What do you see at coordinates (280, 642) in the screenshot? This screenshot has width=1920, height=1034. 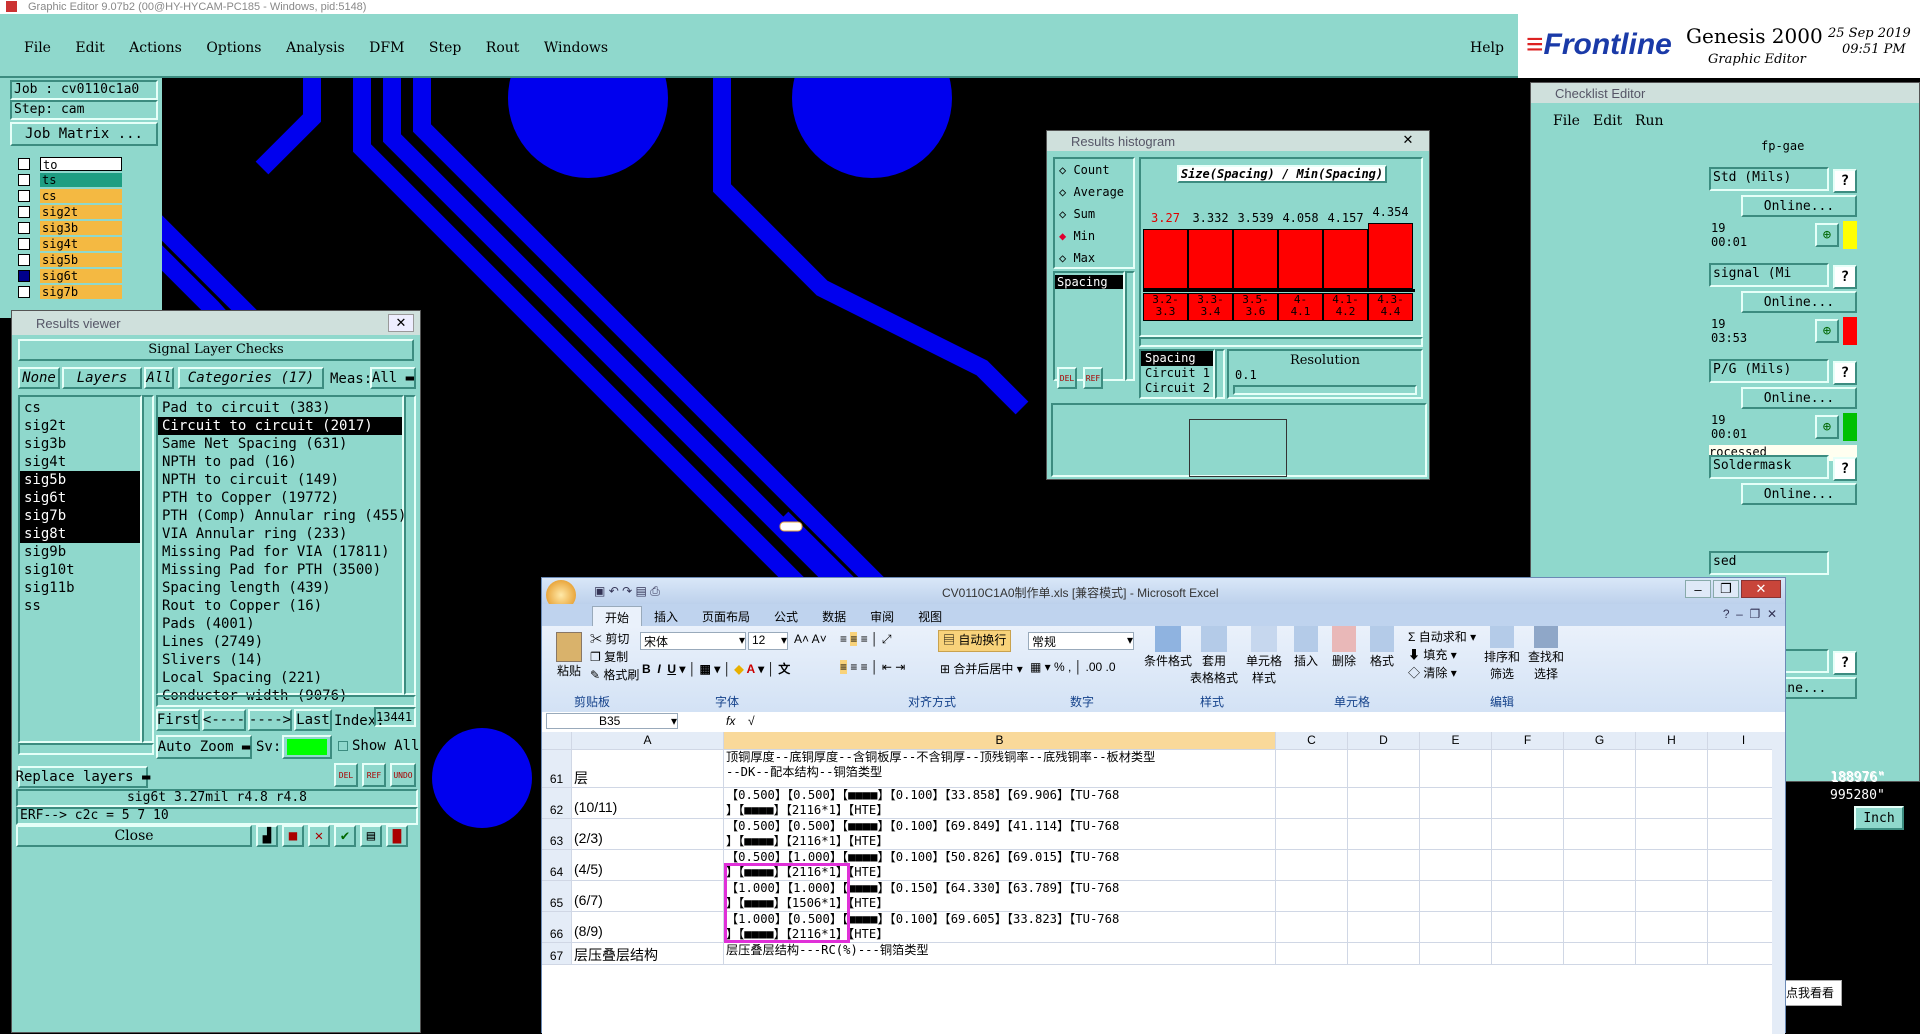 I see `category-item: Lines (2749)` at bounding box center [280, 642].